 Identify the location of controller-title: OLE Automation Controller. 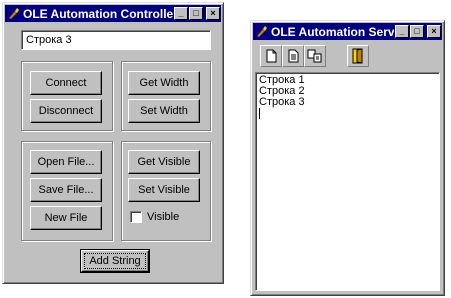
(98, 13).